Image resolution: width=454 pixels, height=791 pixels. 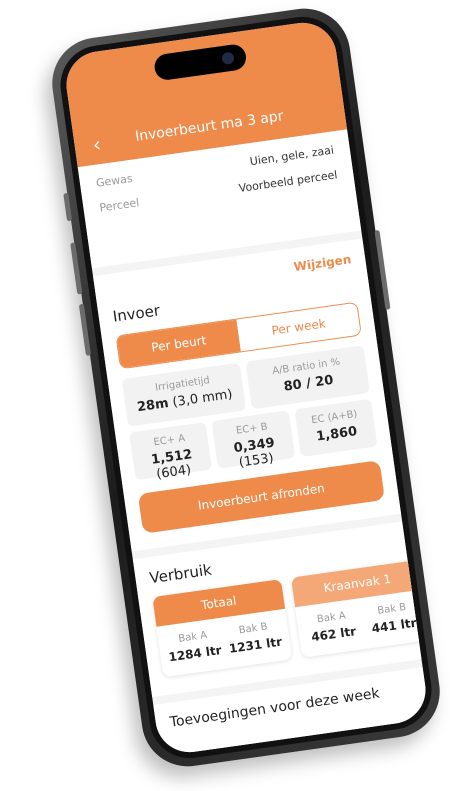 I want to click on usage-card-totaal: Totaal Bak A 1284 ltr Bak B 1231 ltr, so click(x=222, y=628).